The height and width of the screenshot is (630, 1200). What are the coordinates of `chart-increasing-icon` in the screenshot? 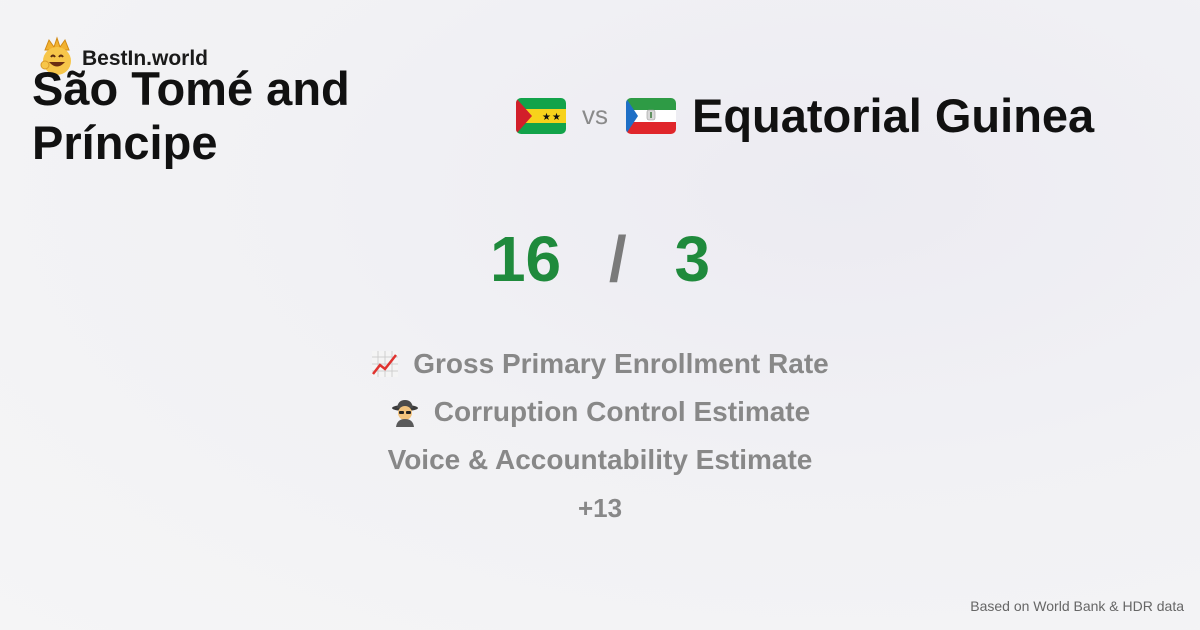 It's located at (385, 364).